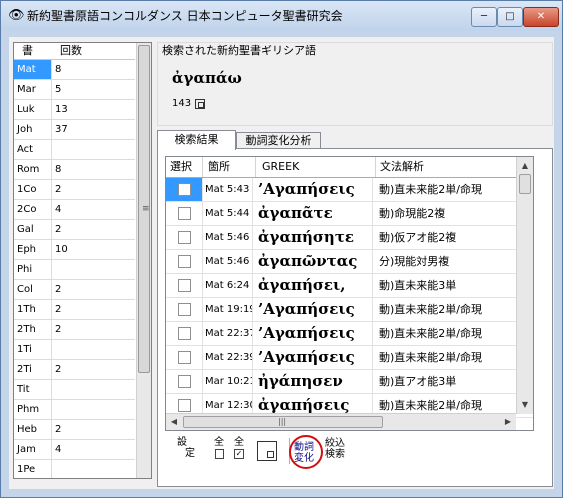  Describe the element at coordinates (525, 166) in the screenshot. I see `scroll-up-arrow-icon: ▲` at that location.